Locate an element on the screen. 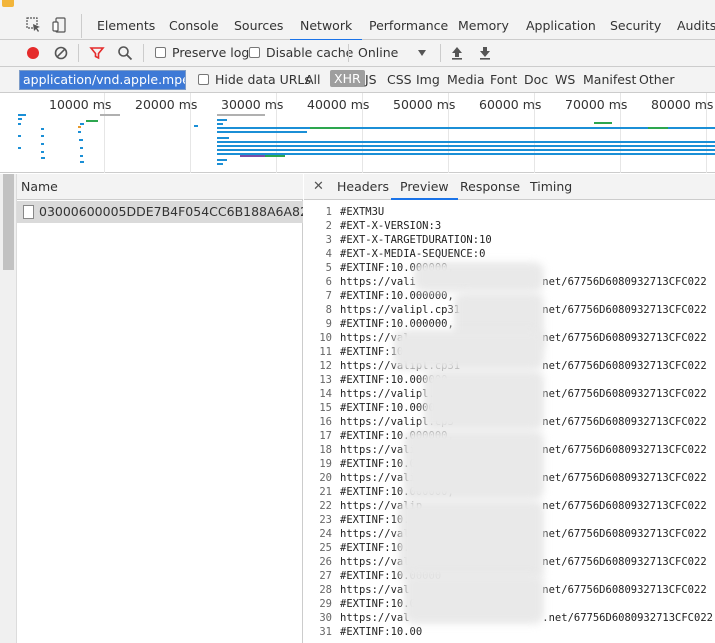 This screenshot has width=715, height=643. line-text: #EXT-X-VERSION:3 is located at coordinates (391, 226).